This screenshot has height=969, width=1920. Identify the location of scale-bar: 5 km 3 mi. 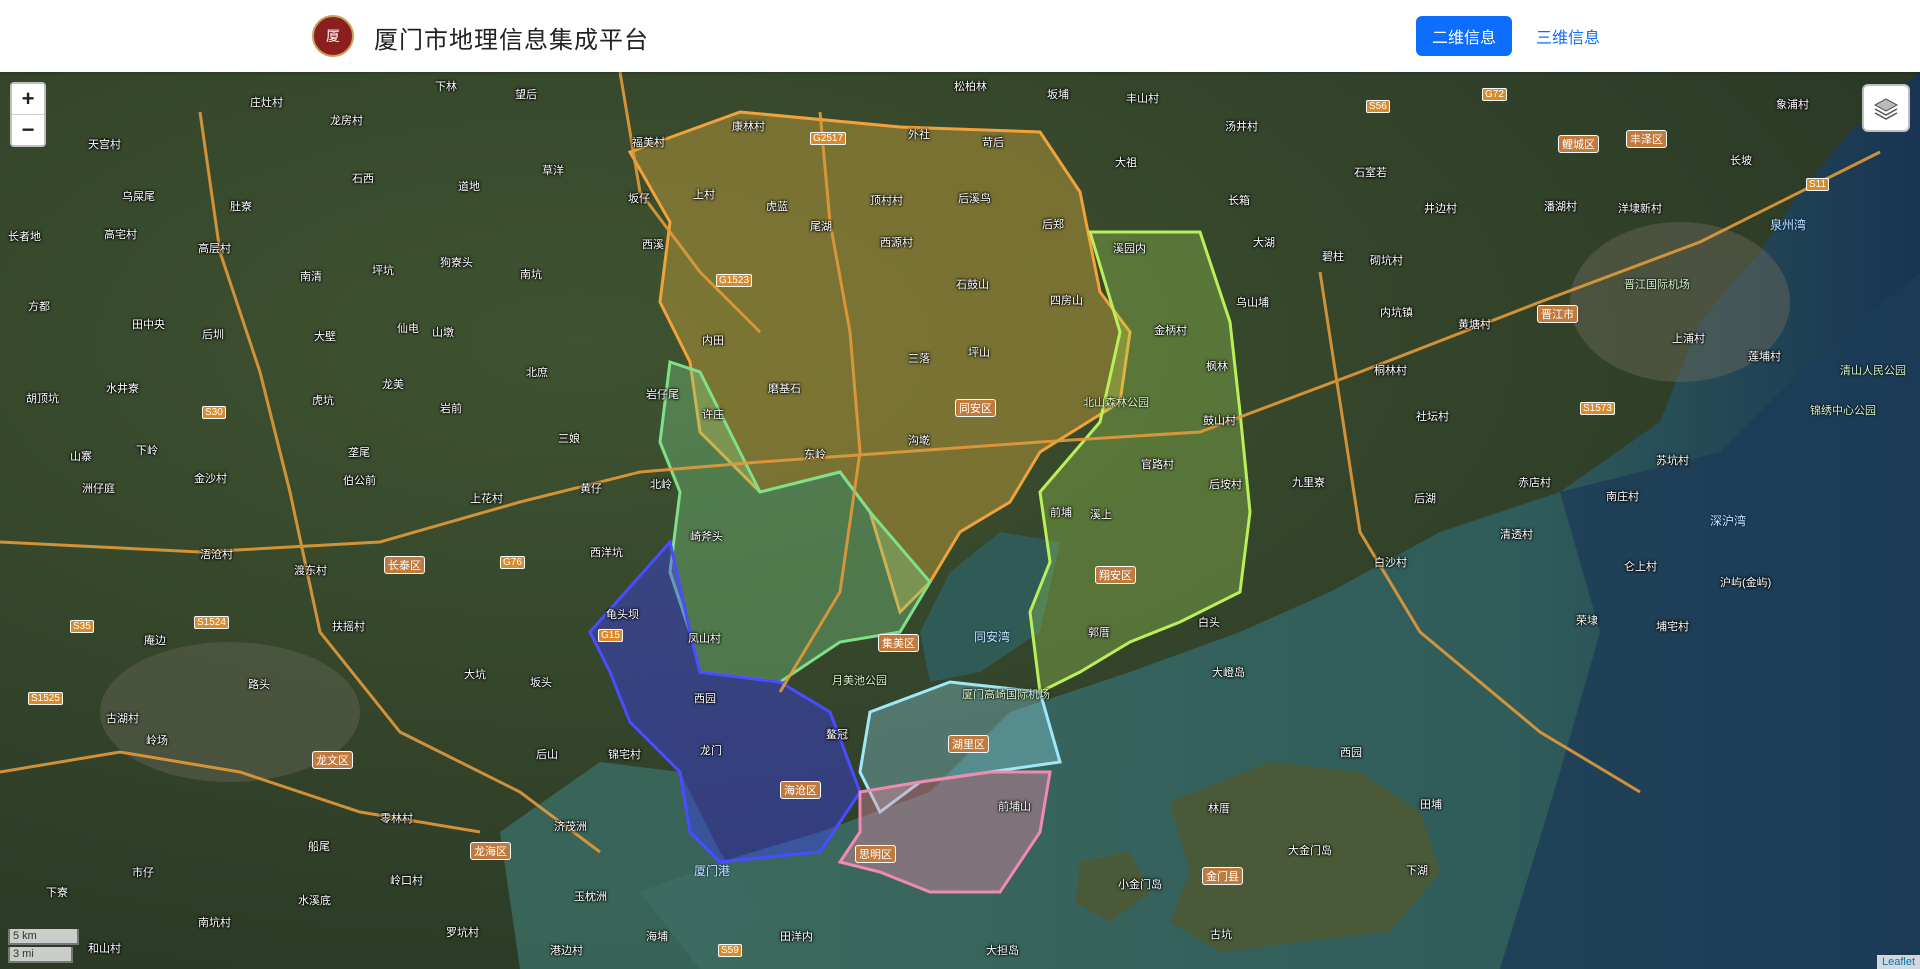
(43, 945).